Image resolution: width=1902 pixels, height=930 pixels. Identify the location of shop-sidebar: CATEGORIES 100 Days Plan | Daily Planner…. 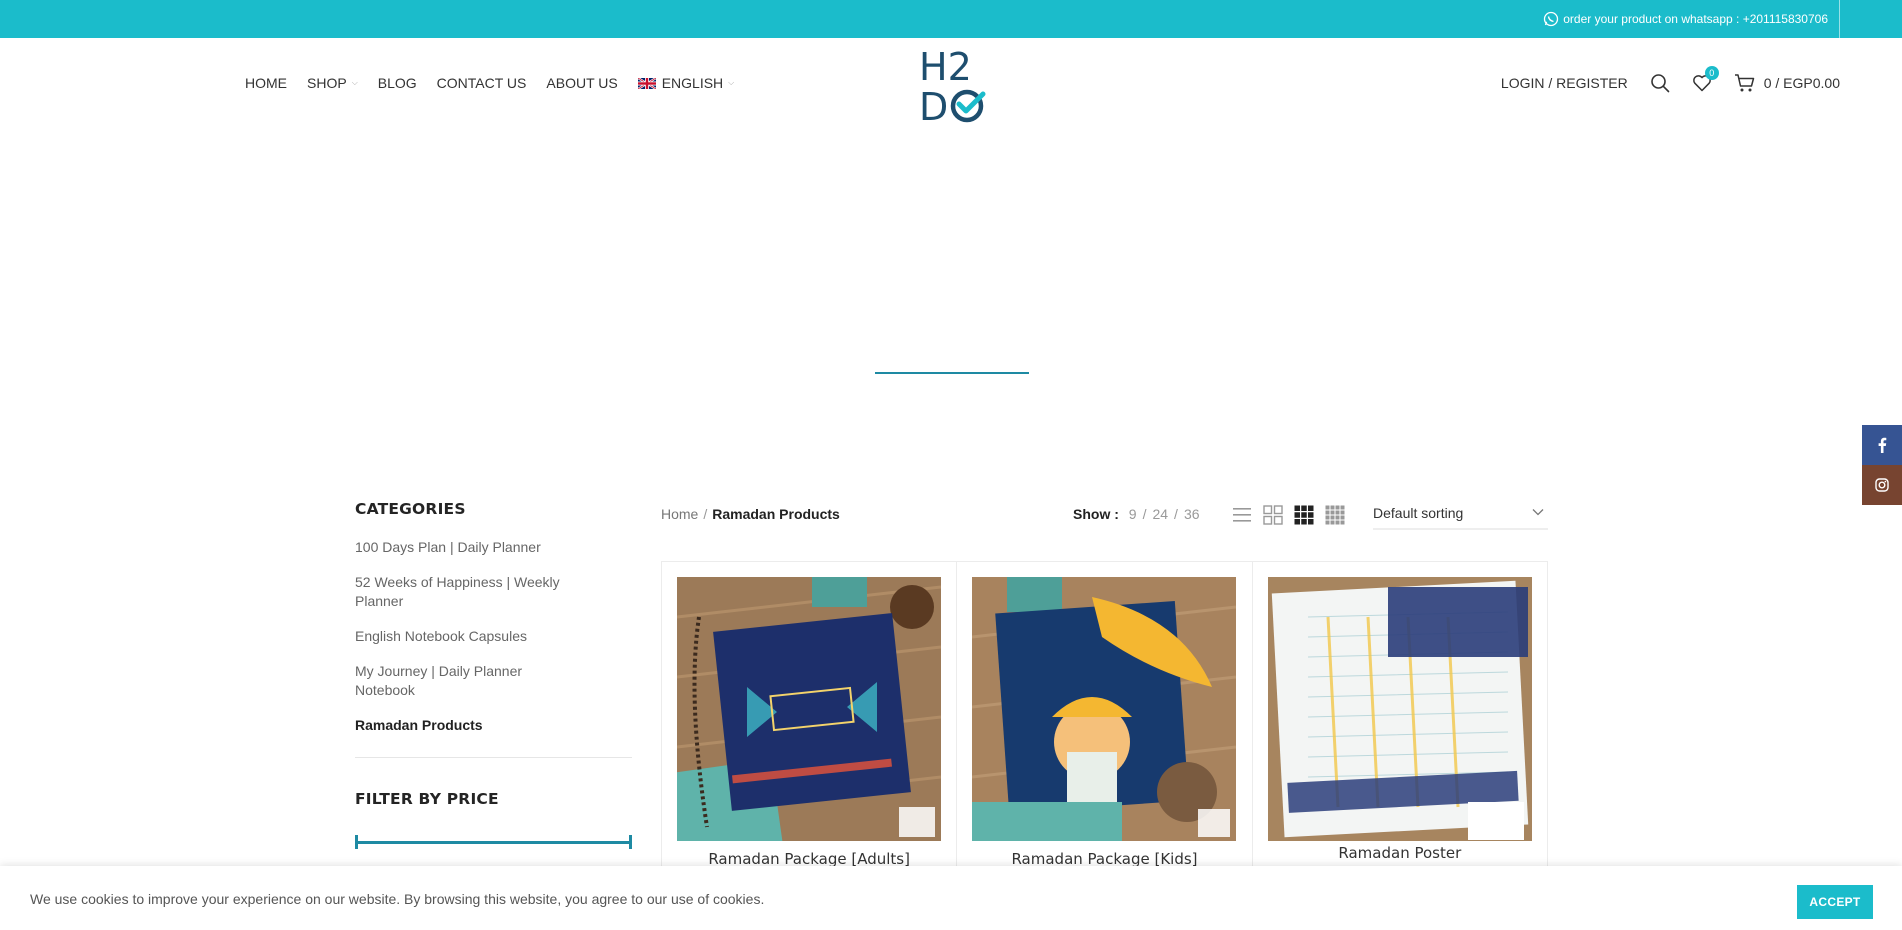
(493, 674).